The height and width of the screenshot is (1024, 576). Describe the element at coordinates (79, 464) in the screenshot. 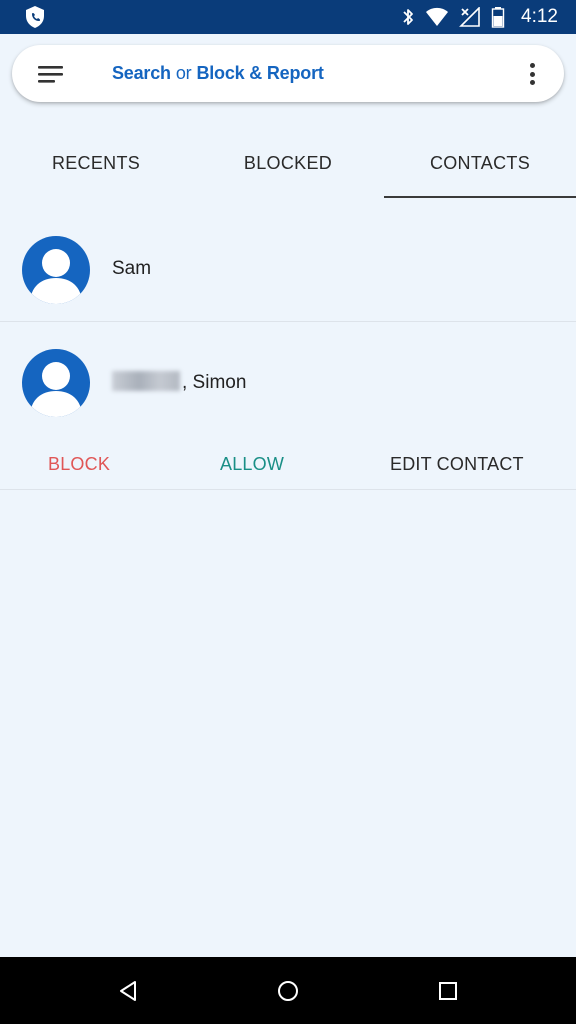

I see `block-button: BLOCK` at that location.